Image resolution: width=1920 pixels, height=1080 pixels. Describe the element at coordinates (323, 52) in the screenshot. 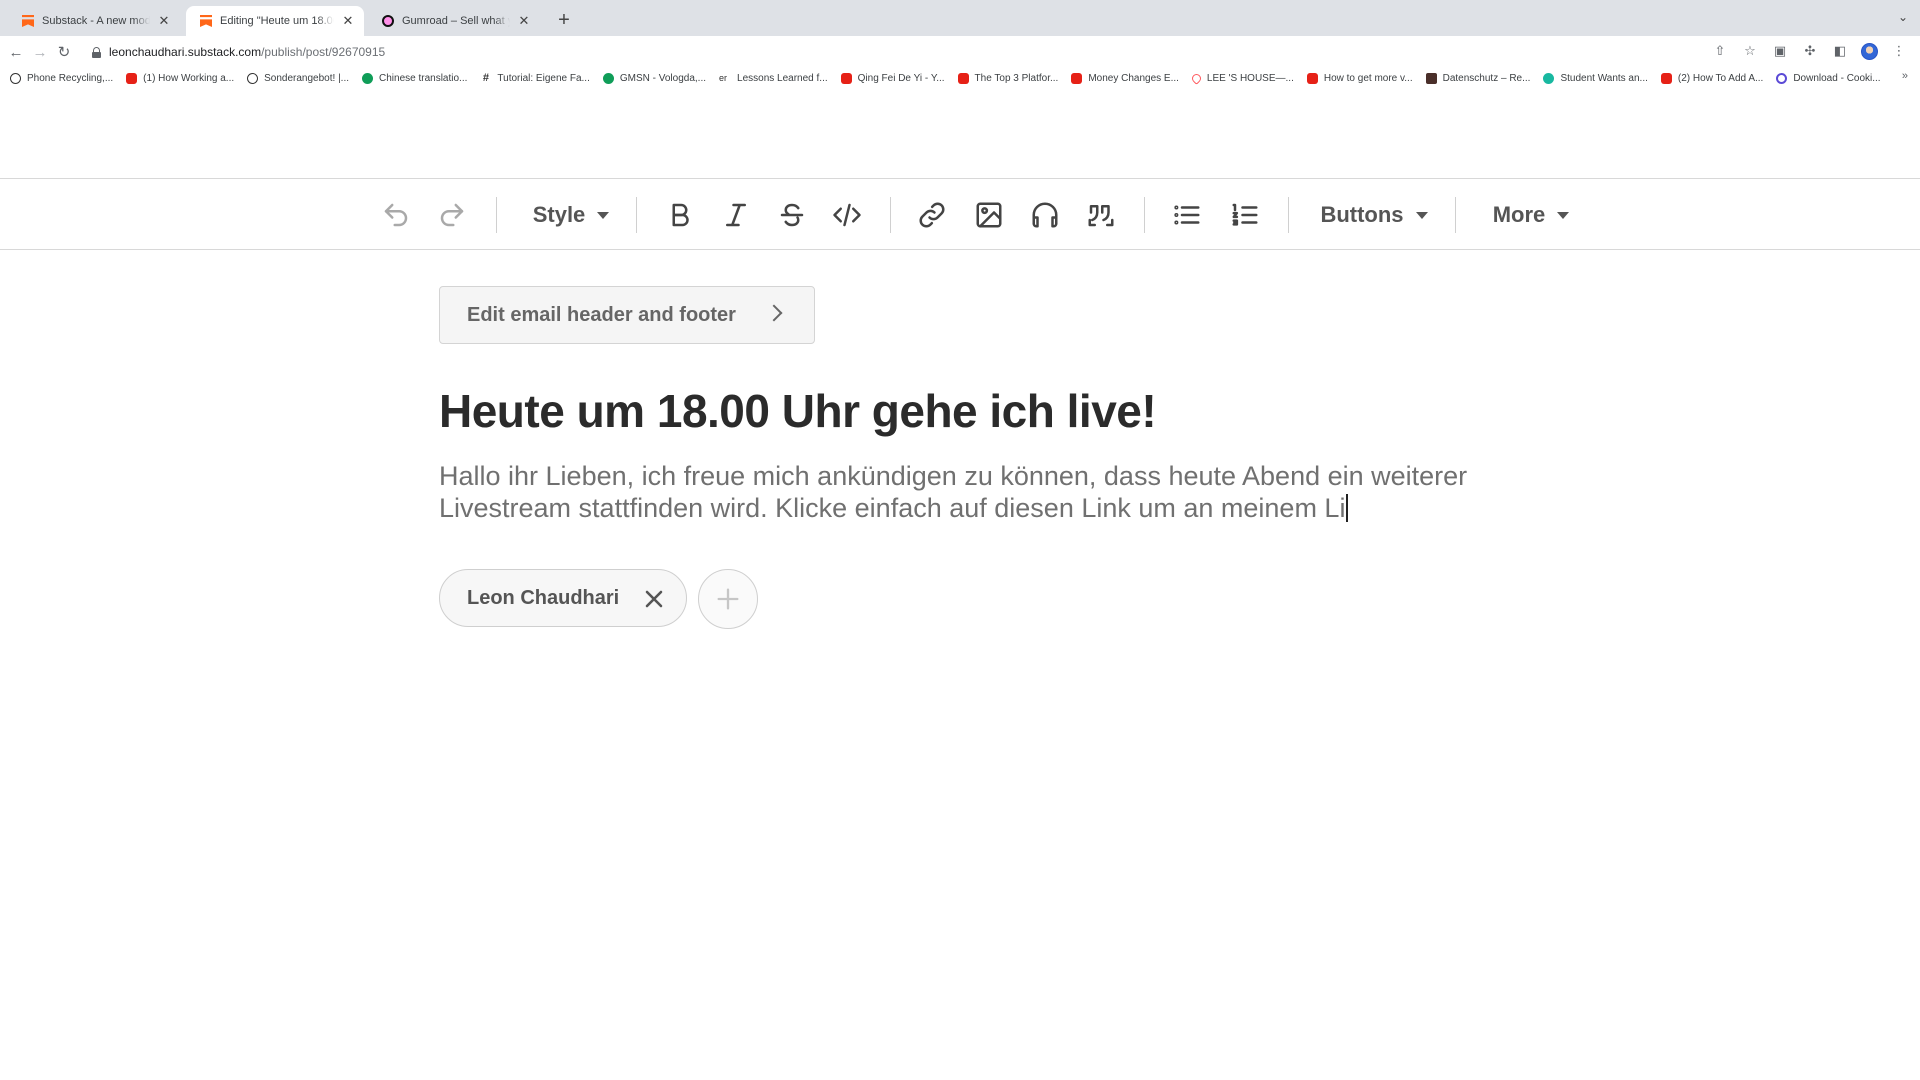

I see `url-path: /publish/post/92670915` at that location.